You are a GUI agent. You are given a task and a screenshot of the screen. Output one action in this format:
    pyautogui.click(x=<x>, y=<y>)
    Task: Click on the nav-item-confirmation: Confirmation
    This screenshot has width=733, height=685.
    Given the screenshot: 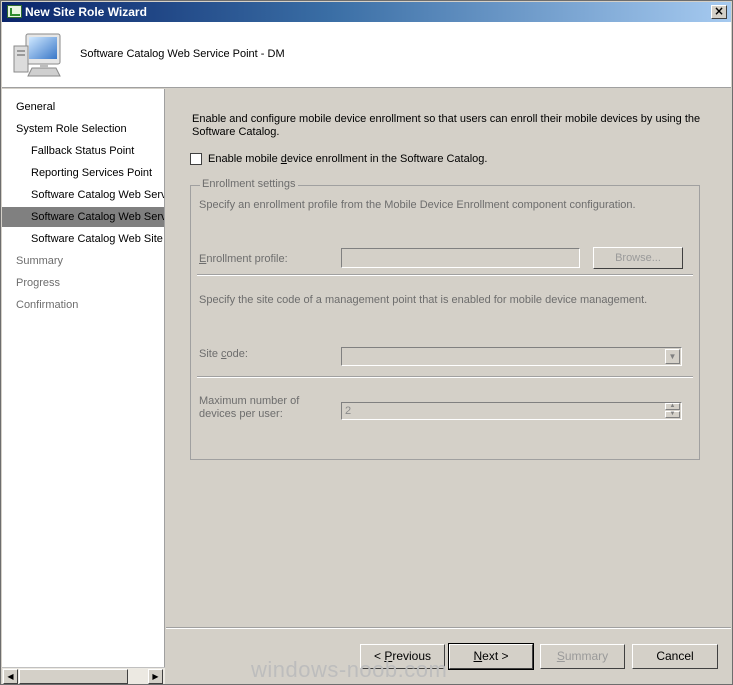 What is the action you would take?
    pyautogui.click(x=47, y=305)
    